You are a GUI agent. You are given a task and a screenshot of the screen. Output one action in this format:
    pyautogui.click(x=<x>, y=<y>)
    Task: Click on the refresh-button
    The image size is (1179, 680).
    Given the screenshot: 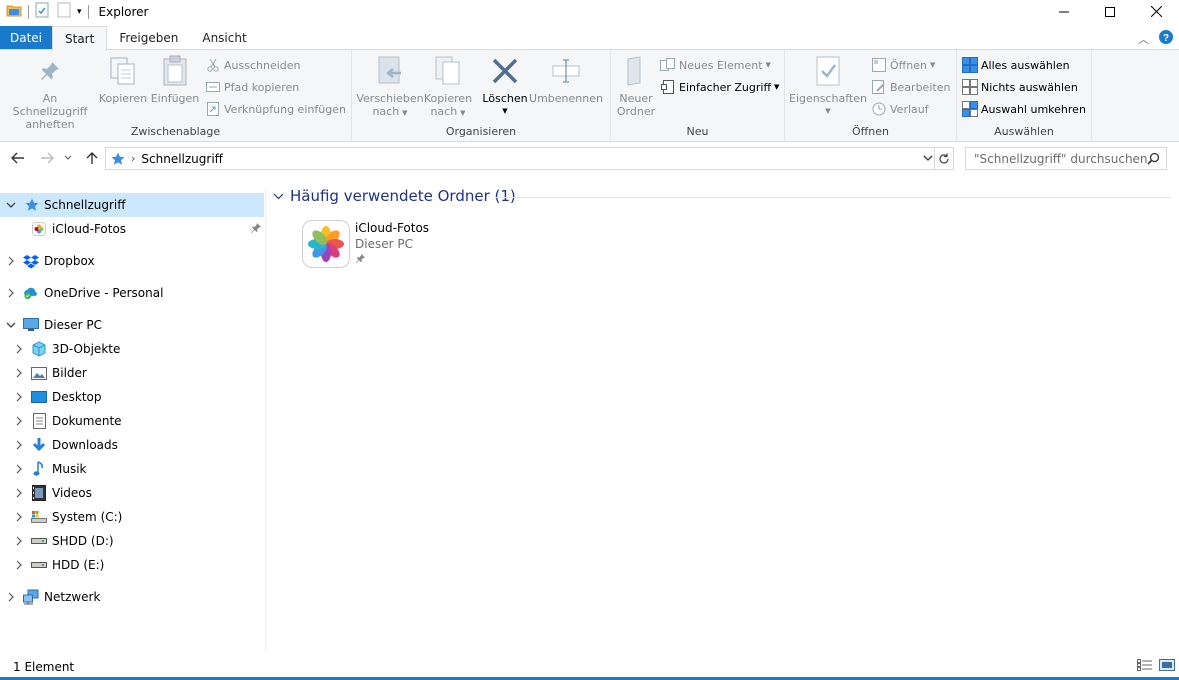 What is the action you would take?
    pyautogui.click(x=943, y=158)
    